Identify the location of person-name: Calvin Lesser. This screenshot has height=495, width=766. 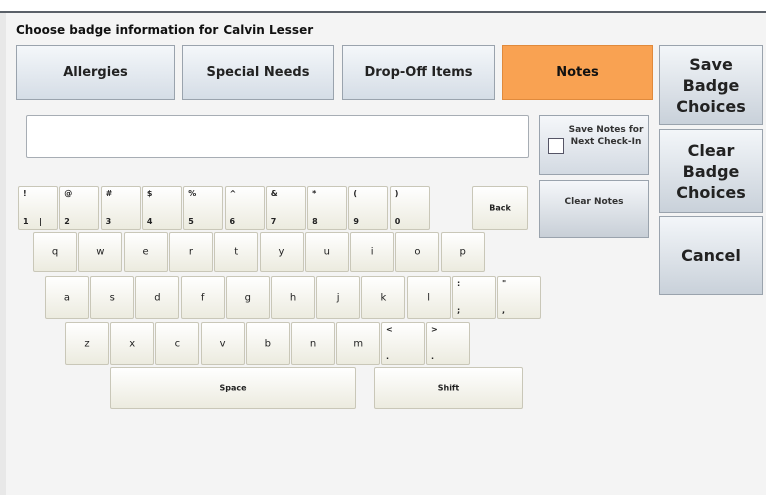
(268, 30).